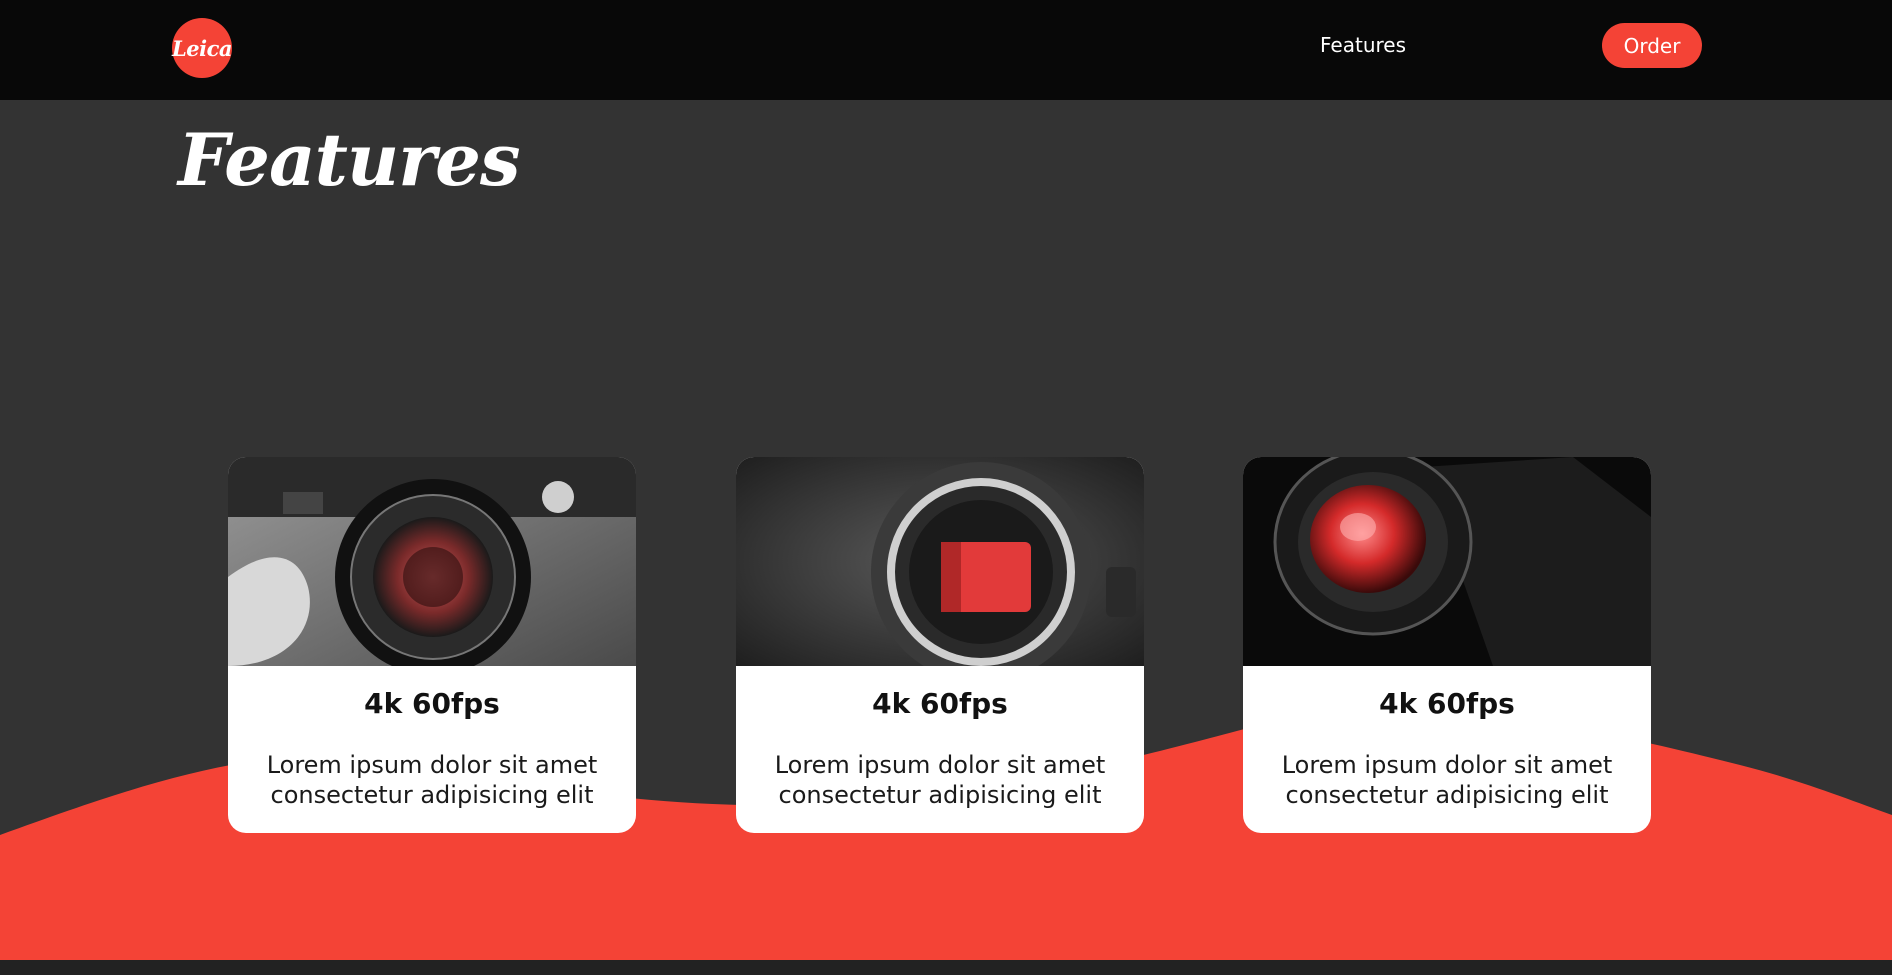 This screenshot has width=1892, height=975. I want to click on camera-lens-image, so click(432, 561).